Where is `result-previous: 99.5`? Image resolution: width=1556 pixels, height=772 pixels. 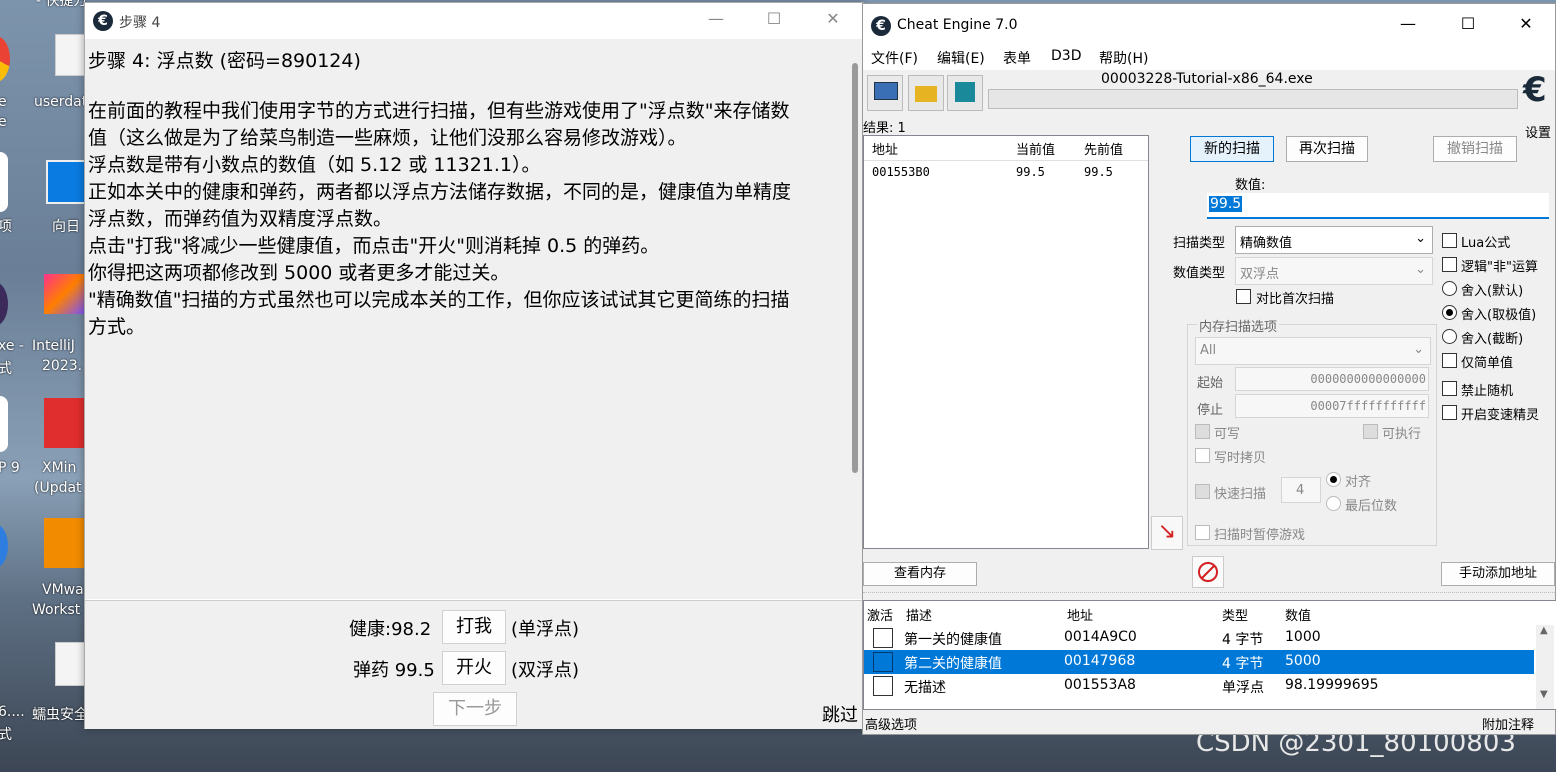
result-previous: 99.5 is located at coordinates (1098, 172).